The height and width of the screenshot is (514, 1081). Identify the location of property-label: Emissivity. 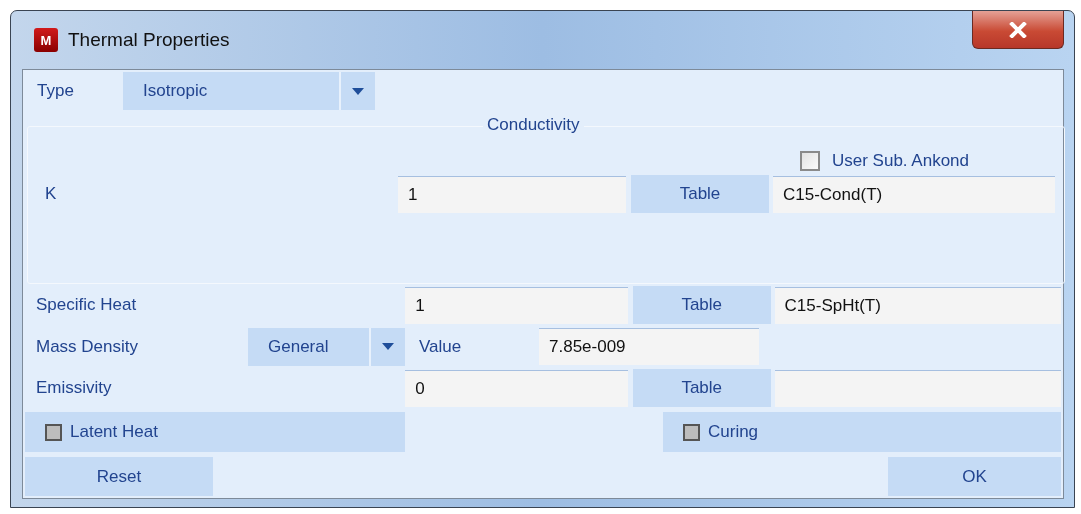
(74, 388).